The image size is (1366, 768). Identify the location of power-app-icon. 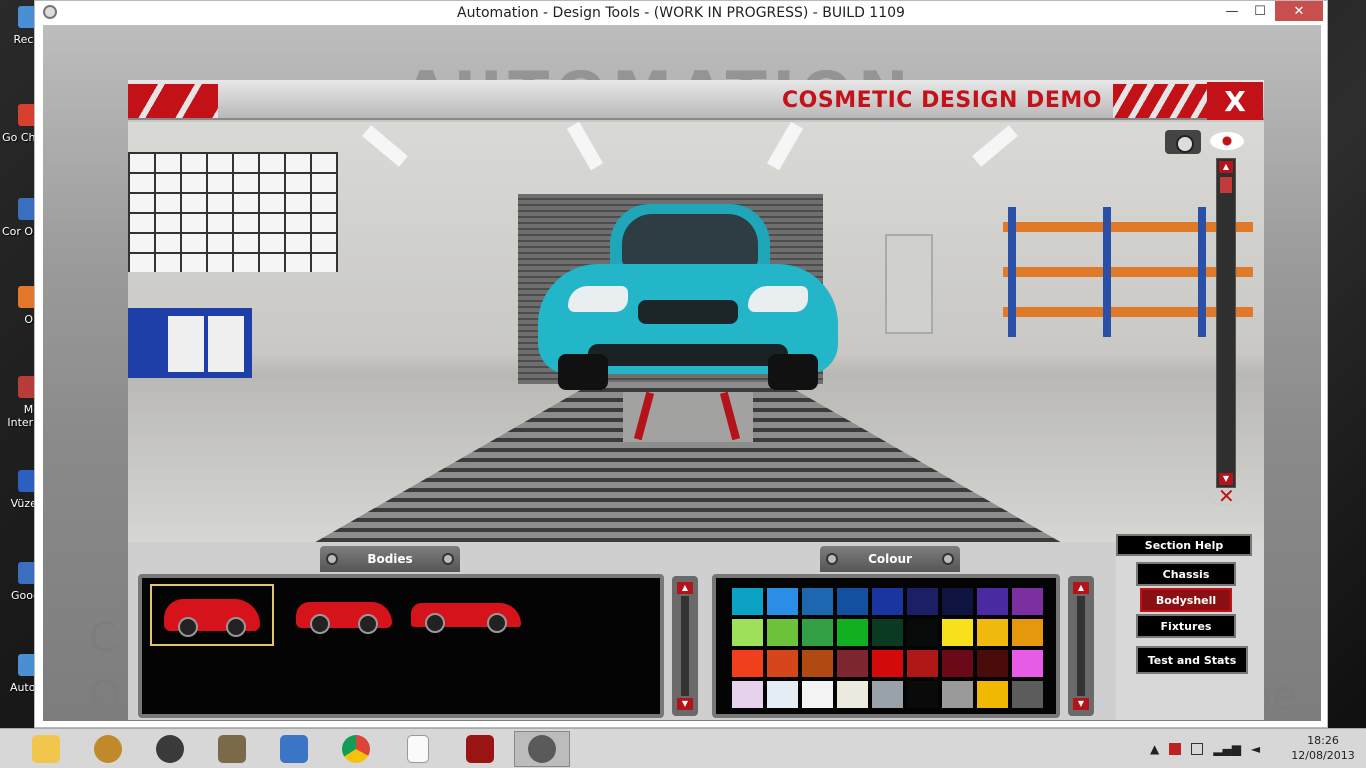
(480, 749).